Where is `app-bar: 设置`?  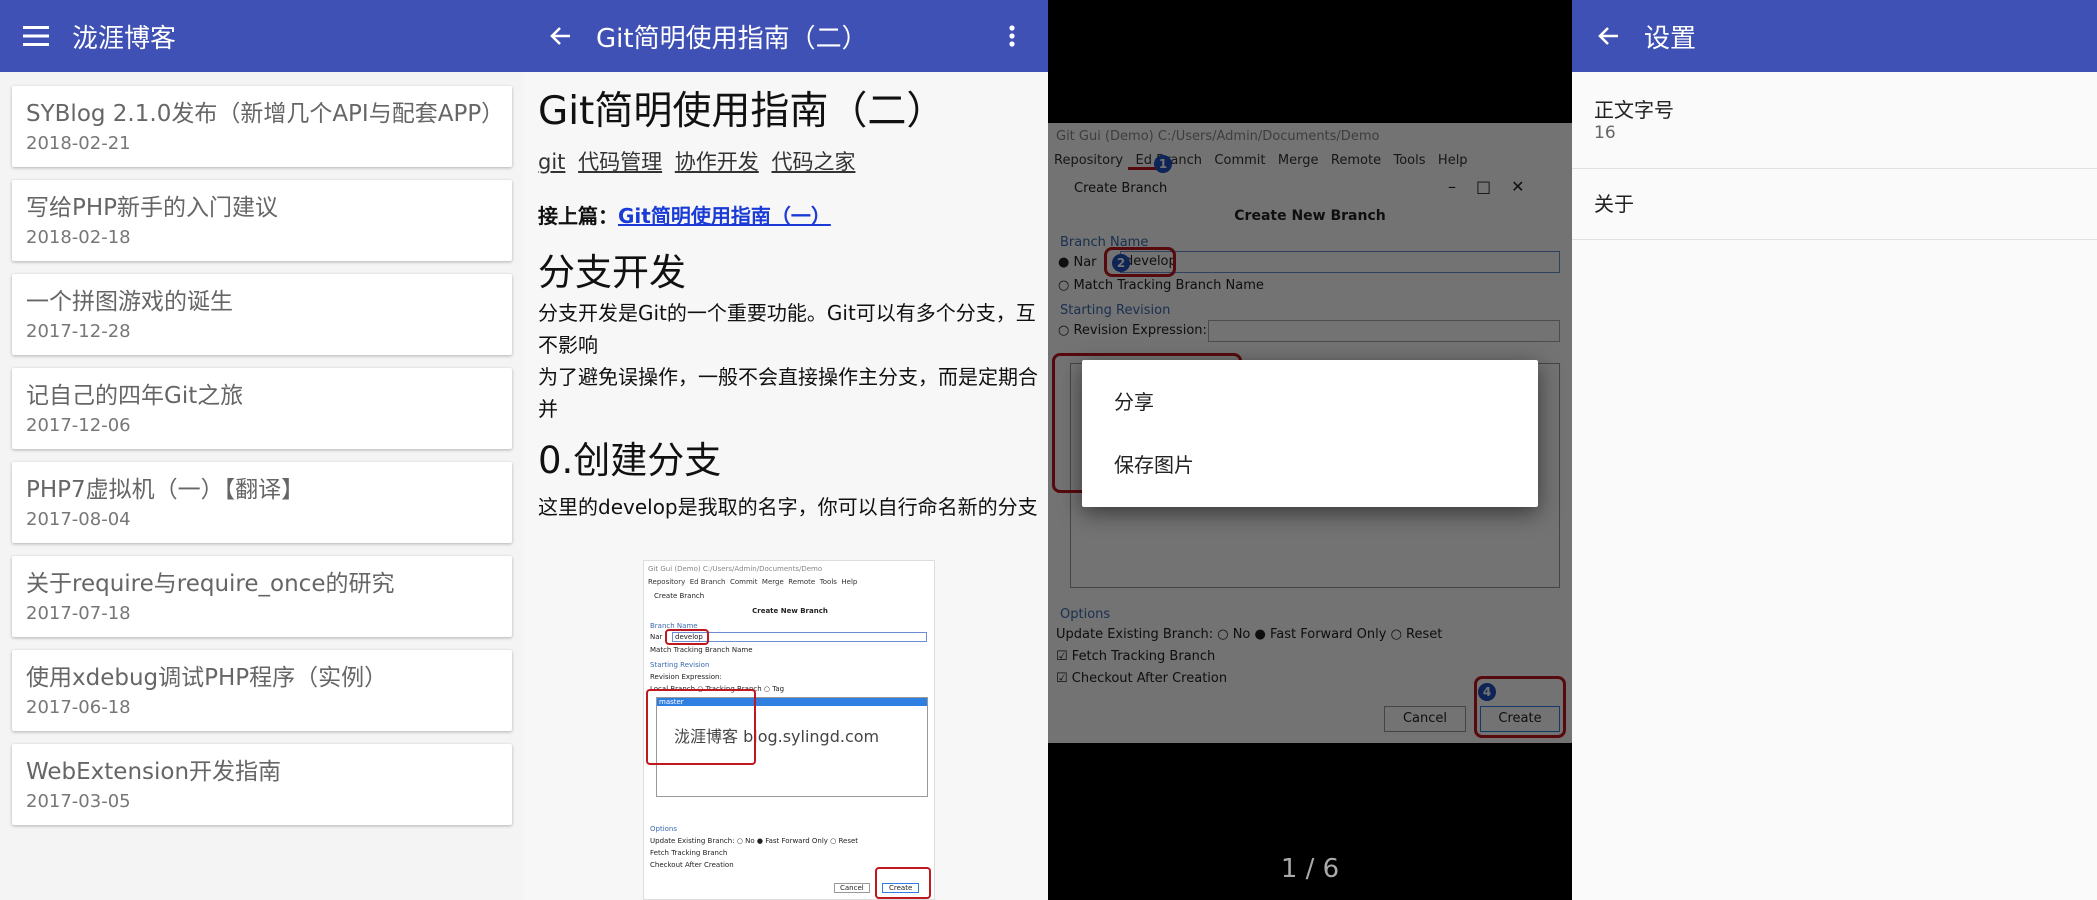
app-bar: 设置 is located at coordinates (1834, 36).